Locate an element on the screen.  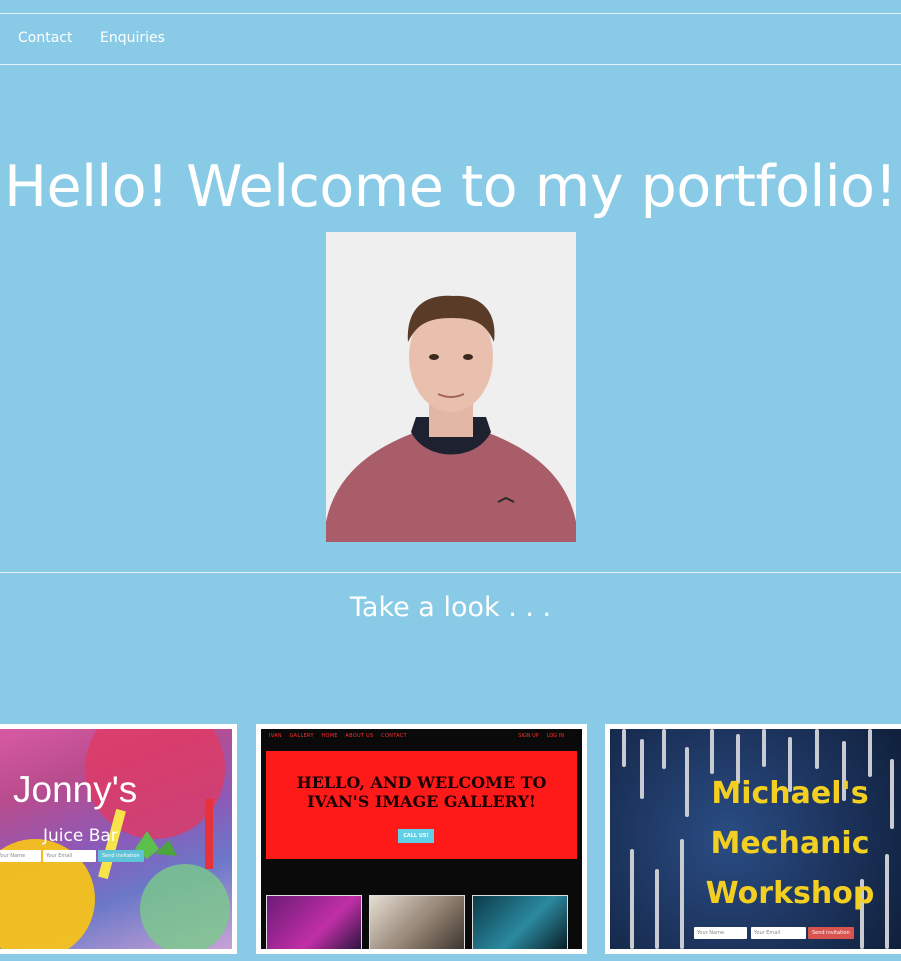
juice-bar-invite-button: Send invitation is located at coordinates (121, 856).